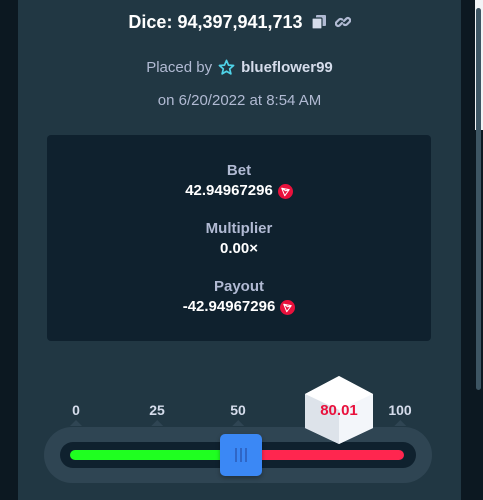 This screenshot has width=483, height=500. Describe the element at coordinates (318, 22) in the screenshot. I see `copy-icon` at that location.